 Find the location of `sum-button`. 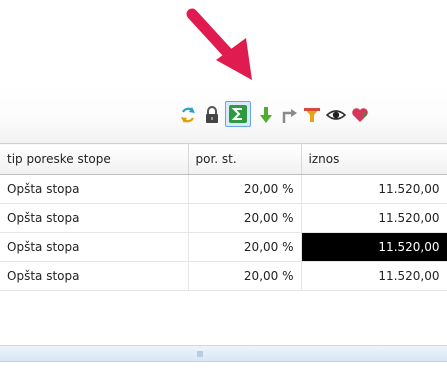

sum-button is located at coordinates (238, 114).